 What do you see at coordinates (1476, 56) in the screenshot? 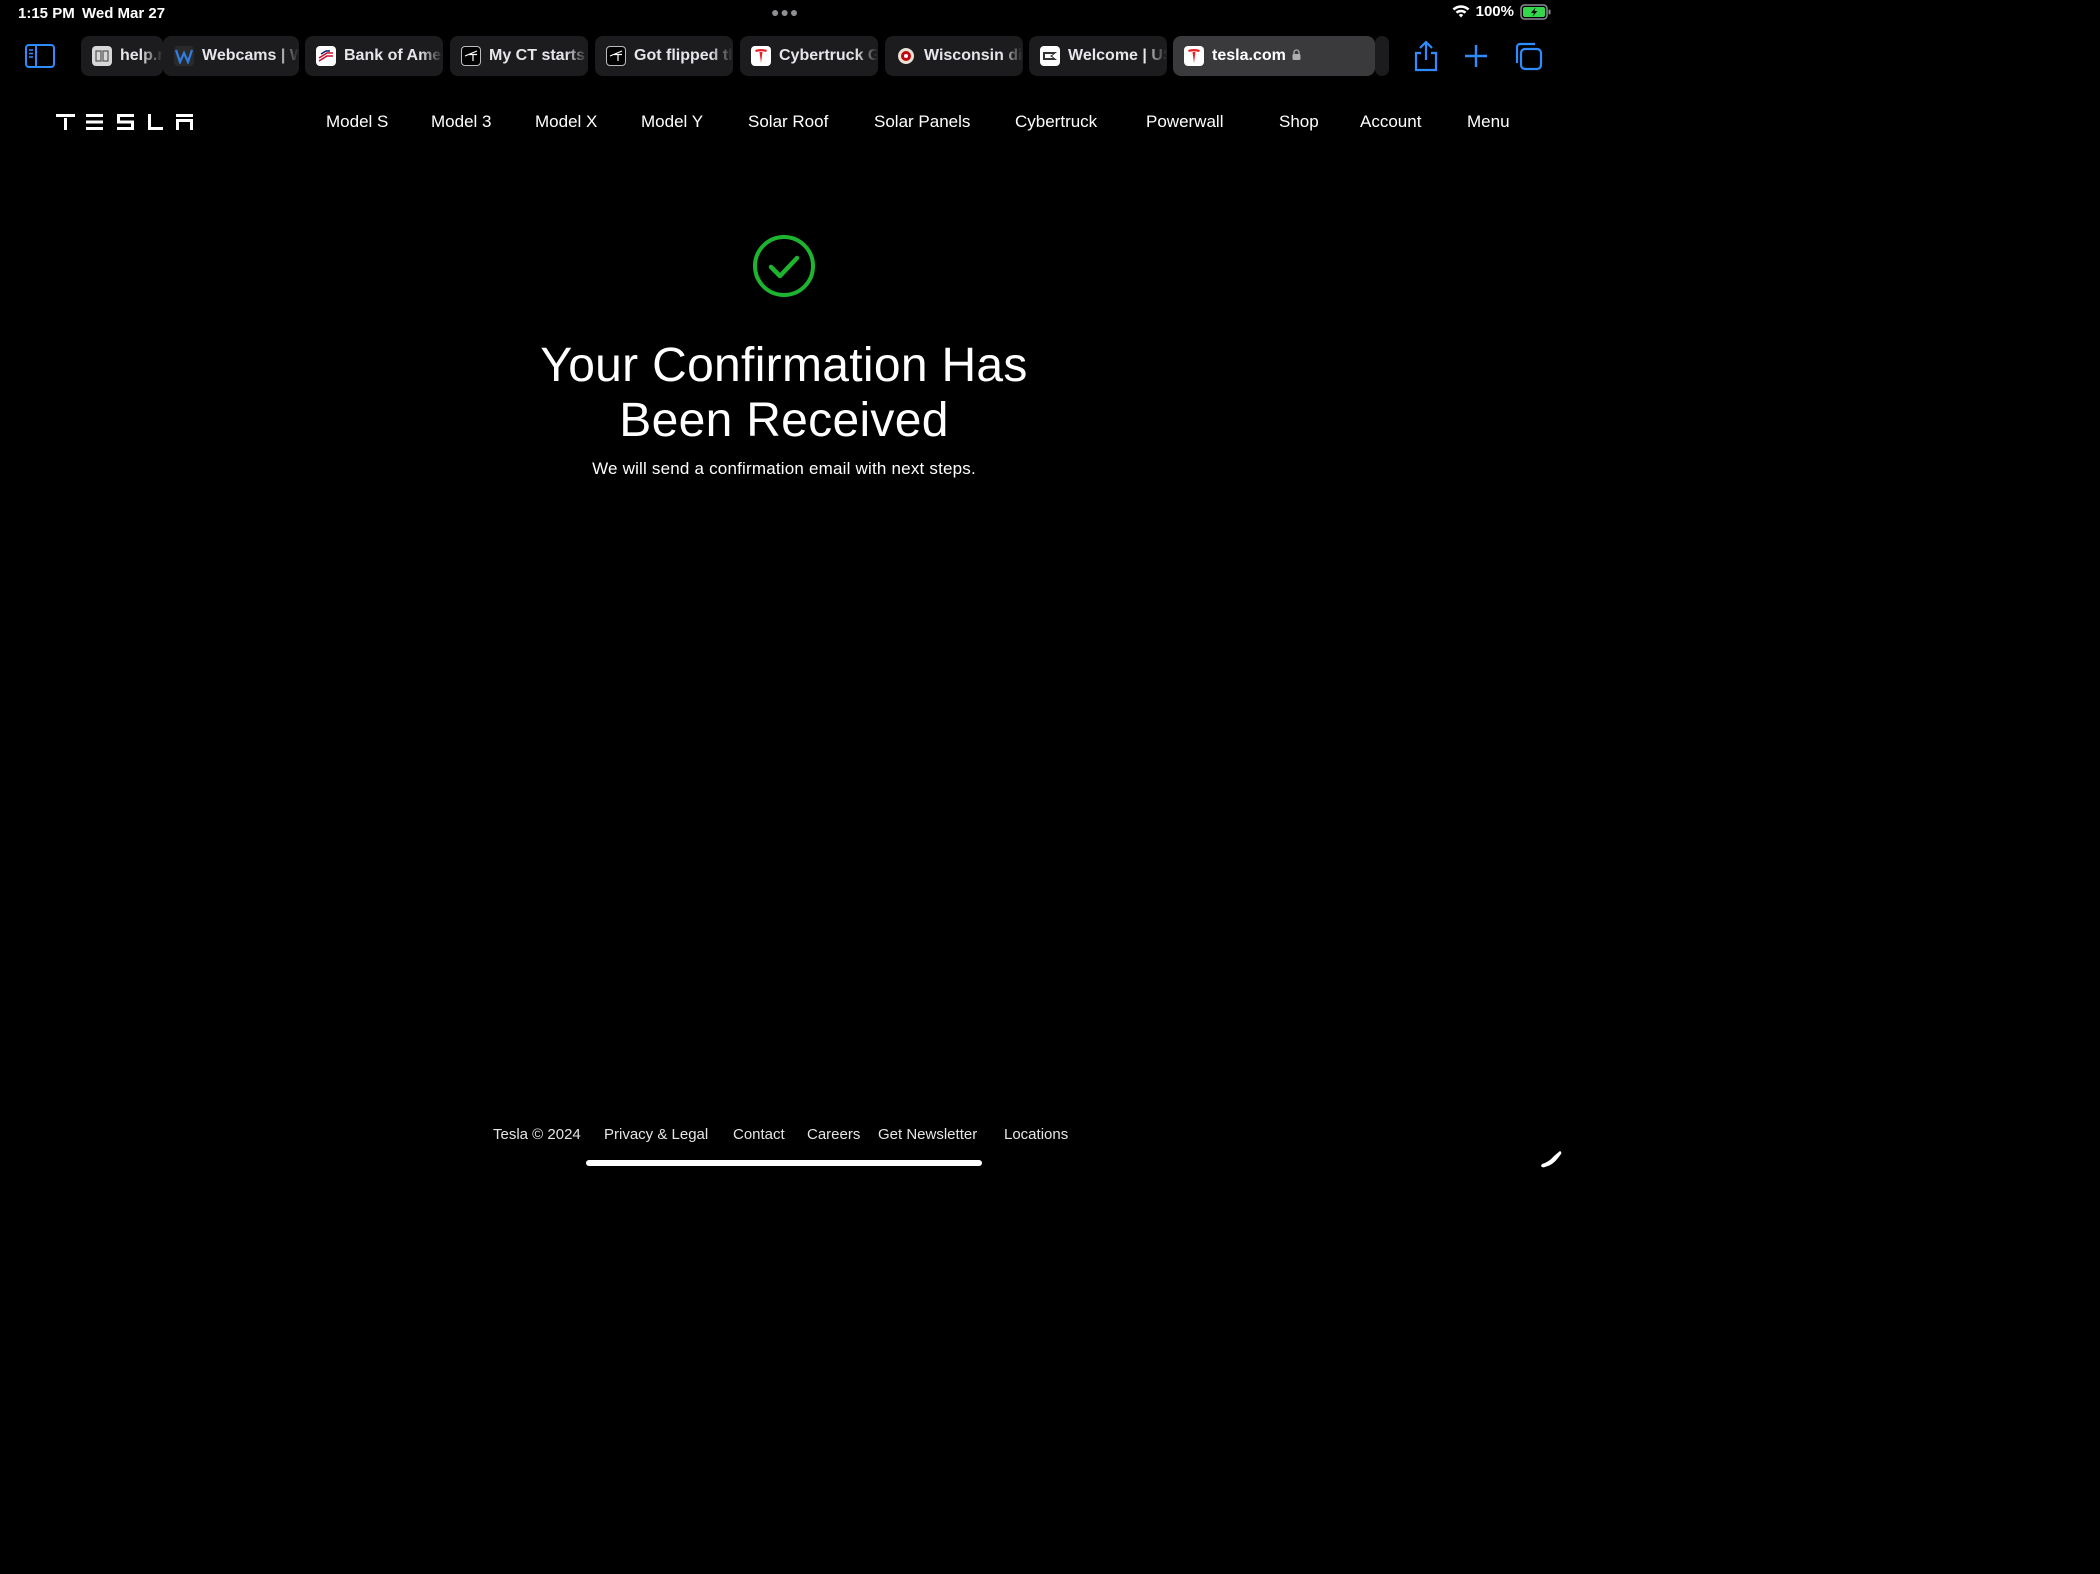
I see `new-tab-plus-icon` at bounding box center [1476, 56].